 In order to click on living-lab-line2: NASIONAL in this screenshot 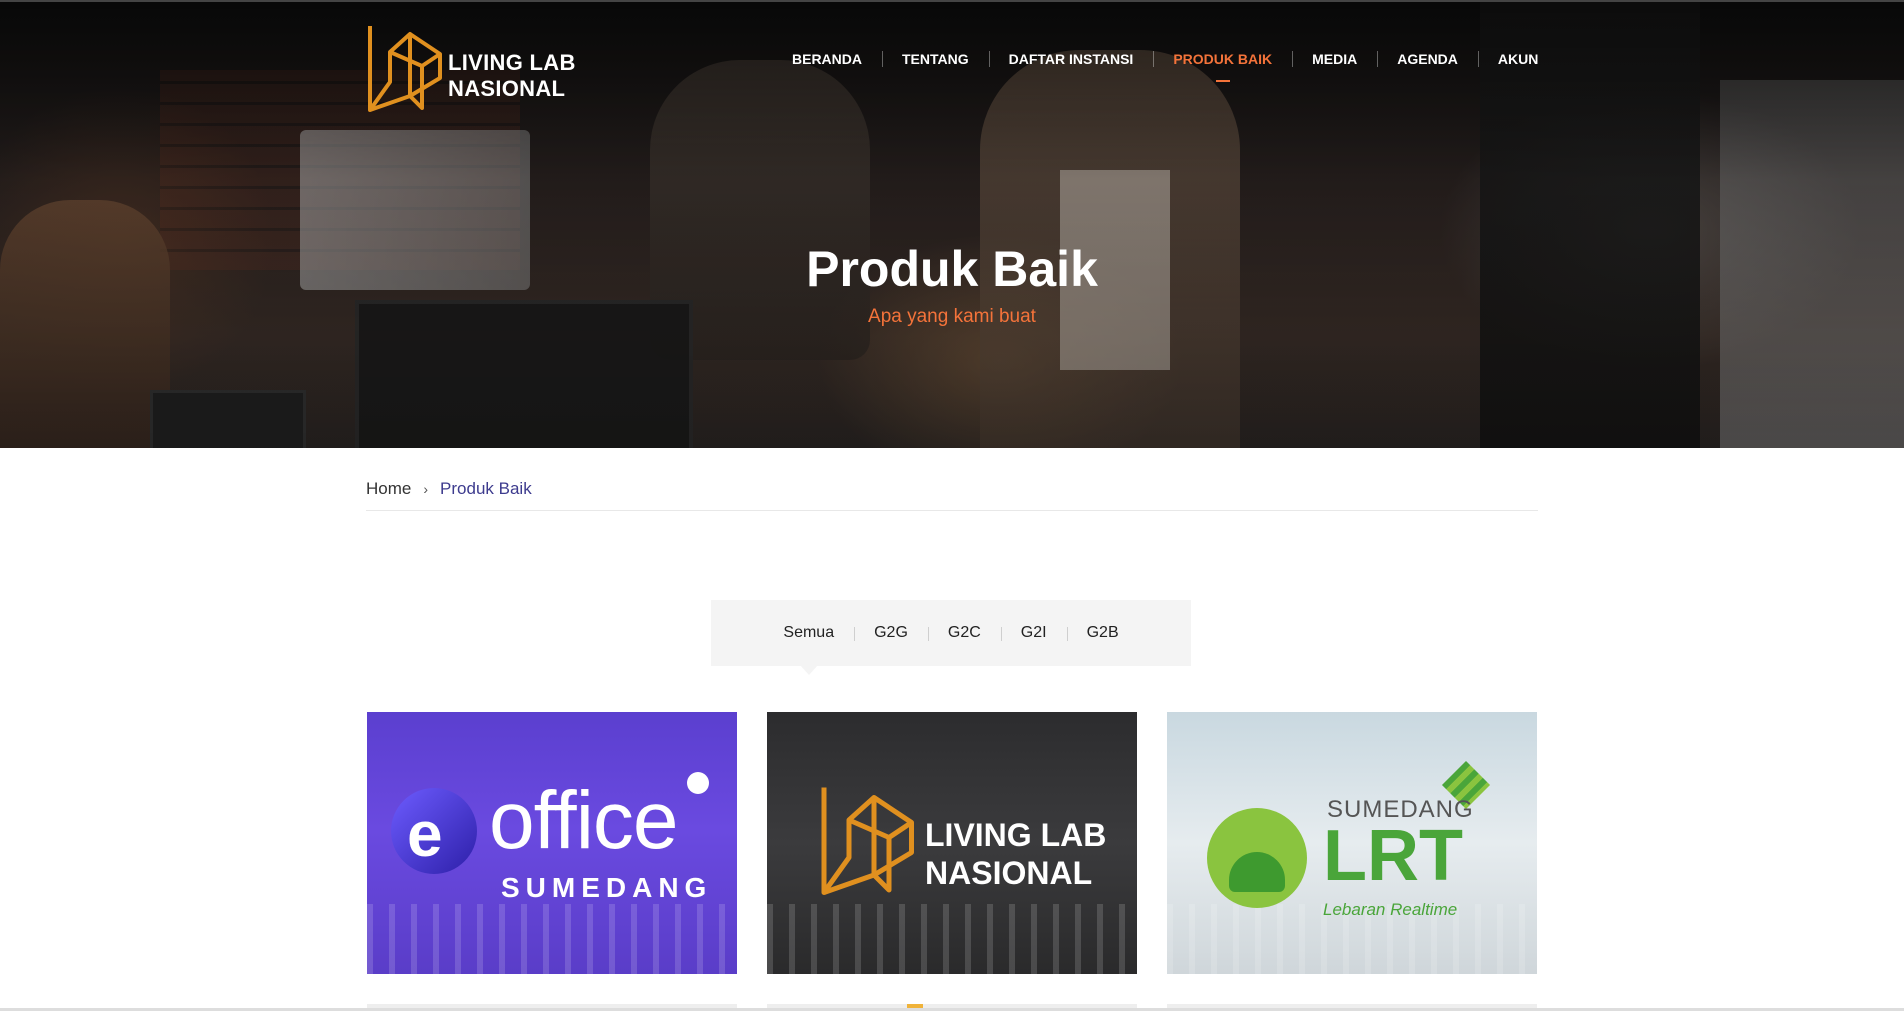, I will do `click(1009, 873)`.